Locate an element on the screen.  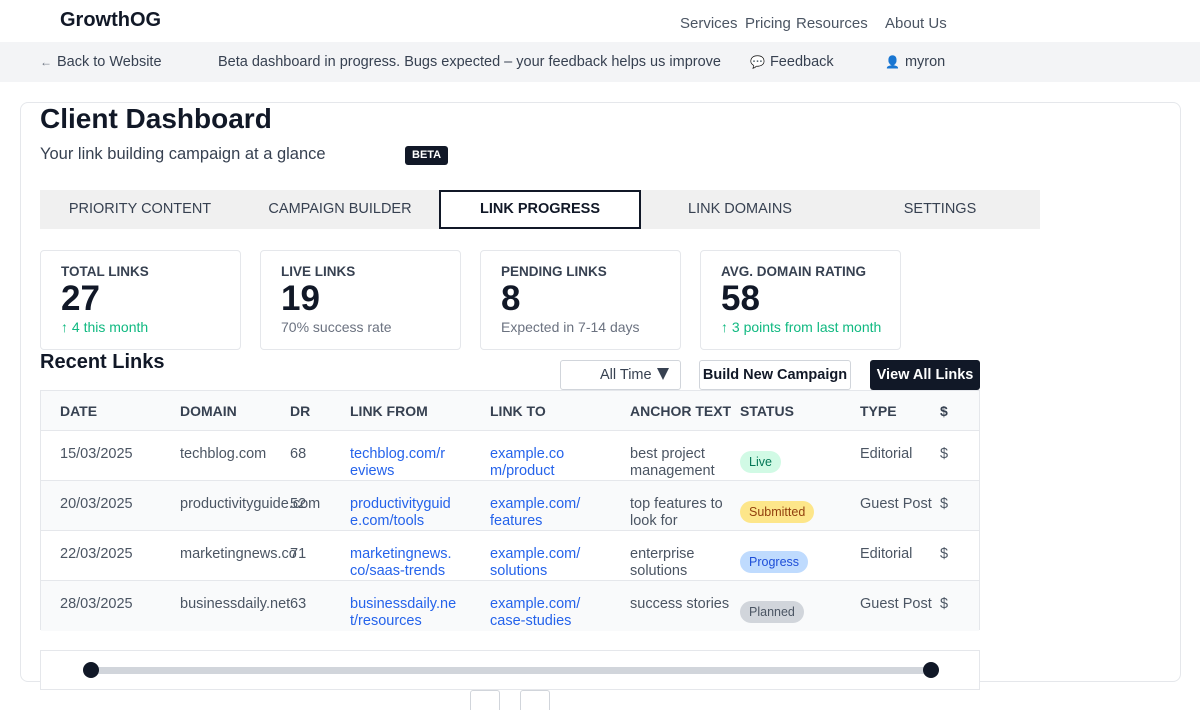
column-header-link-from: LINK FROM is located at coordinates (389, 411).